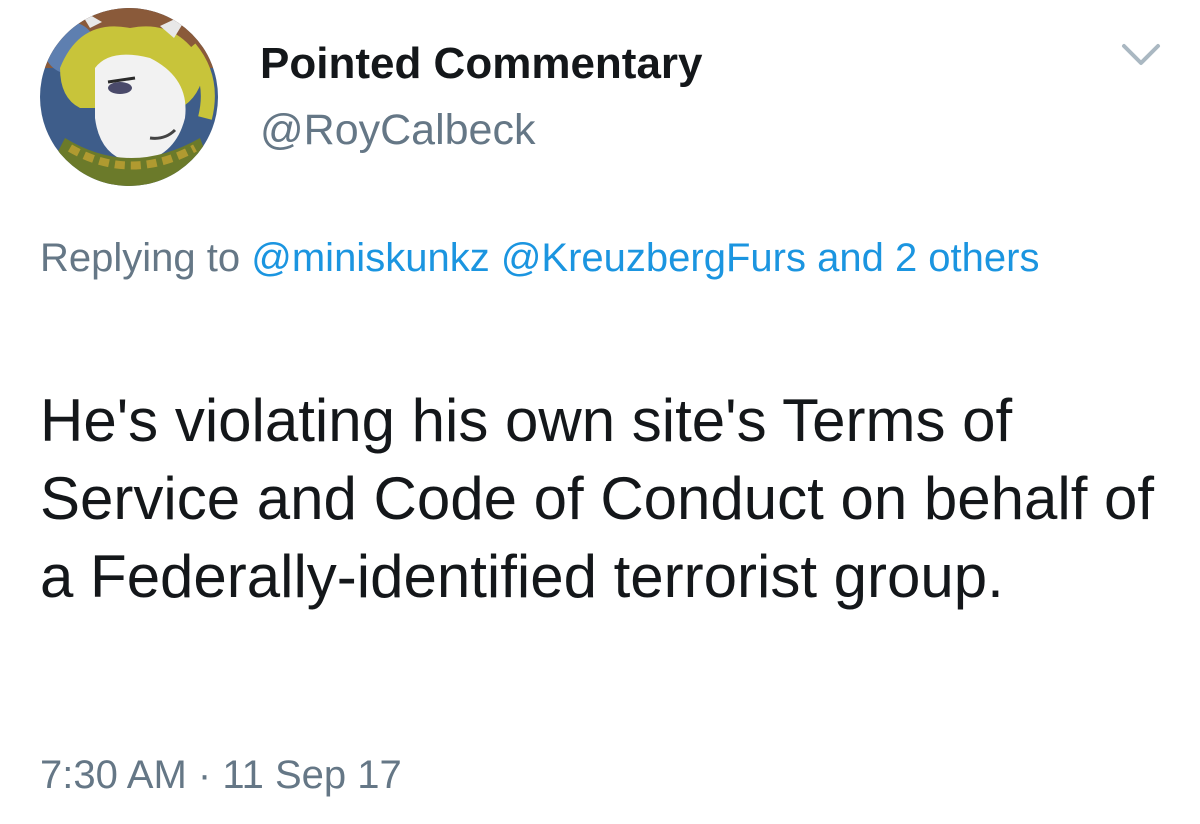 The width and height of the screenshot is (1200, 824). What do you see at coordinates (928, 258) in the screenshot?
I see `others-link: and 2 others` at bounding box center [928, 258].